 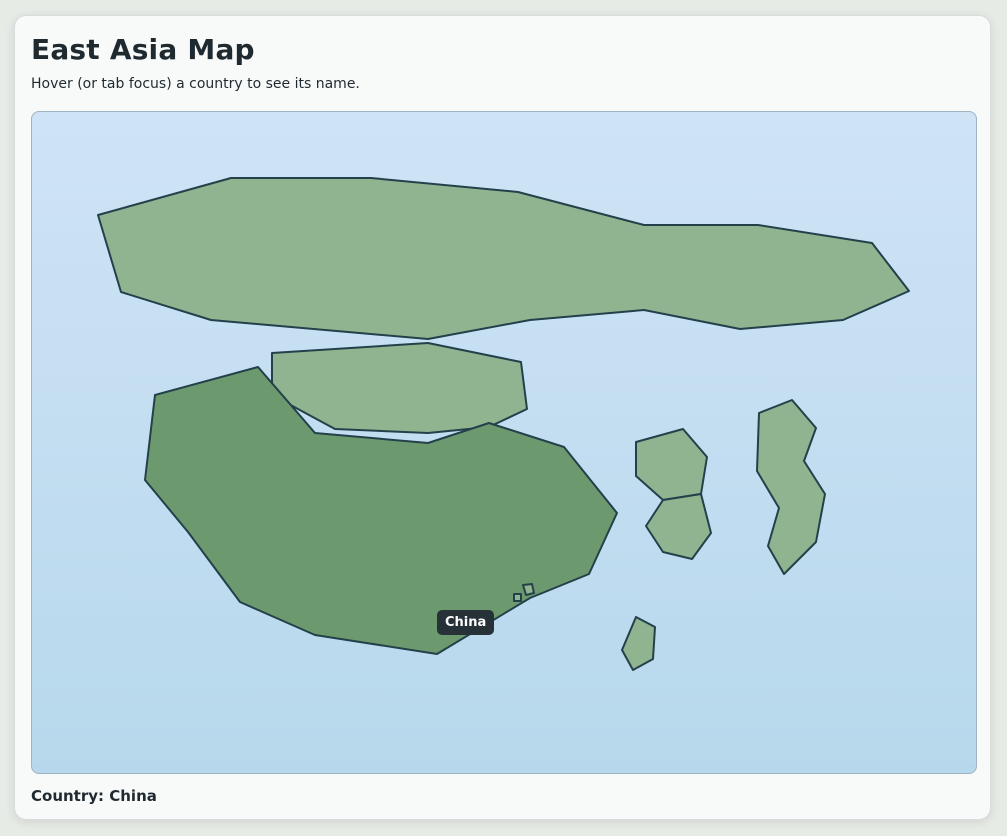 What do you see at coordinates (528, 589) in the screenshot?
I see `country-hong-kong` at bounding box center [528, 589].